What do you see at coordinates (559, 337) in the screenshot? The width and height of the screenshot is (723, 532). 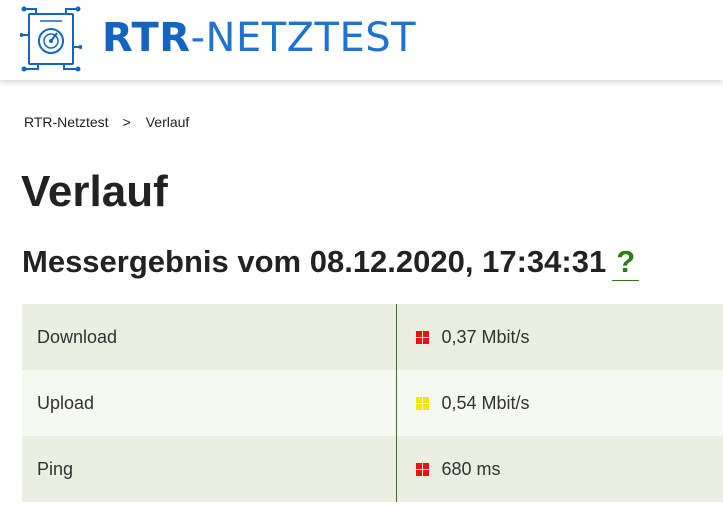 I see `result-value-cell: 0,37 Mbit/s` at bounding box center [559, 337].